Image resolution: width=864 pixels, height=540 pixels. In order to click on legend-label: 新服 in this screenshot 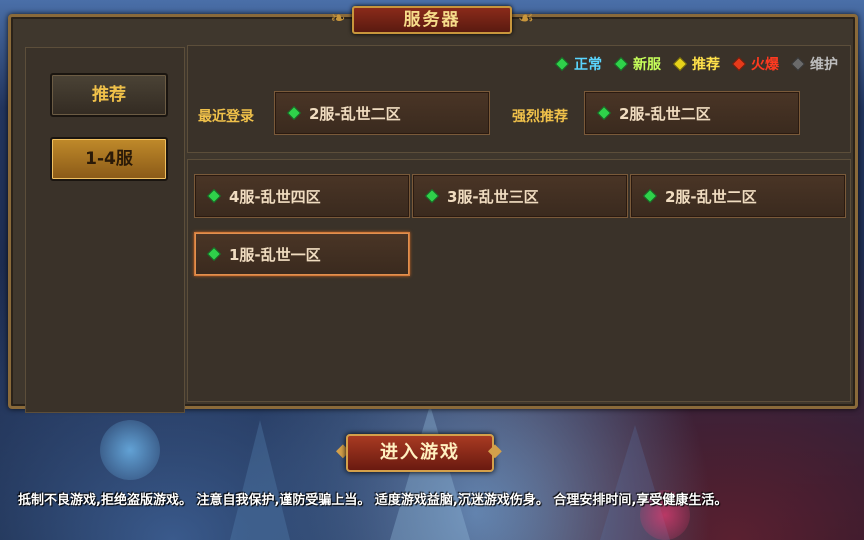, I will do `click(647, 65)`.